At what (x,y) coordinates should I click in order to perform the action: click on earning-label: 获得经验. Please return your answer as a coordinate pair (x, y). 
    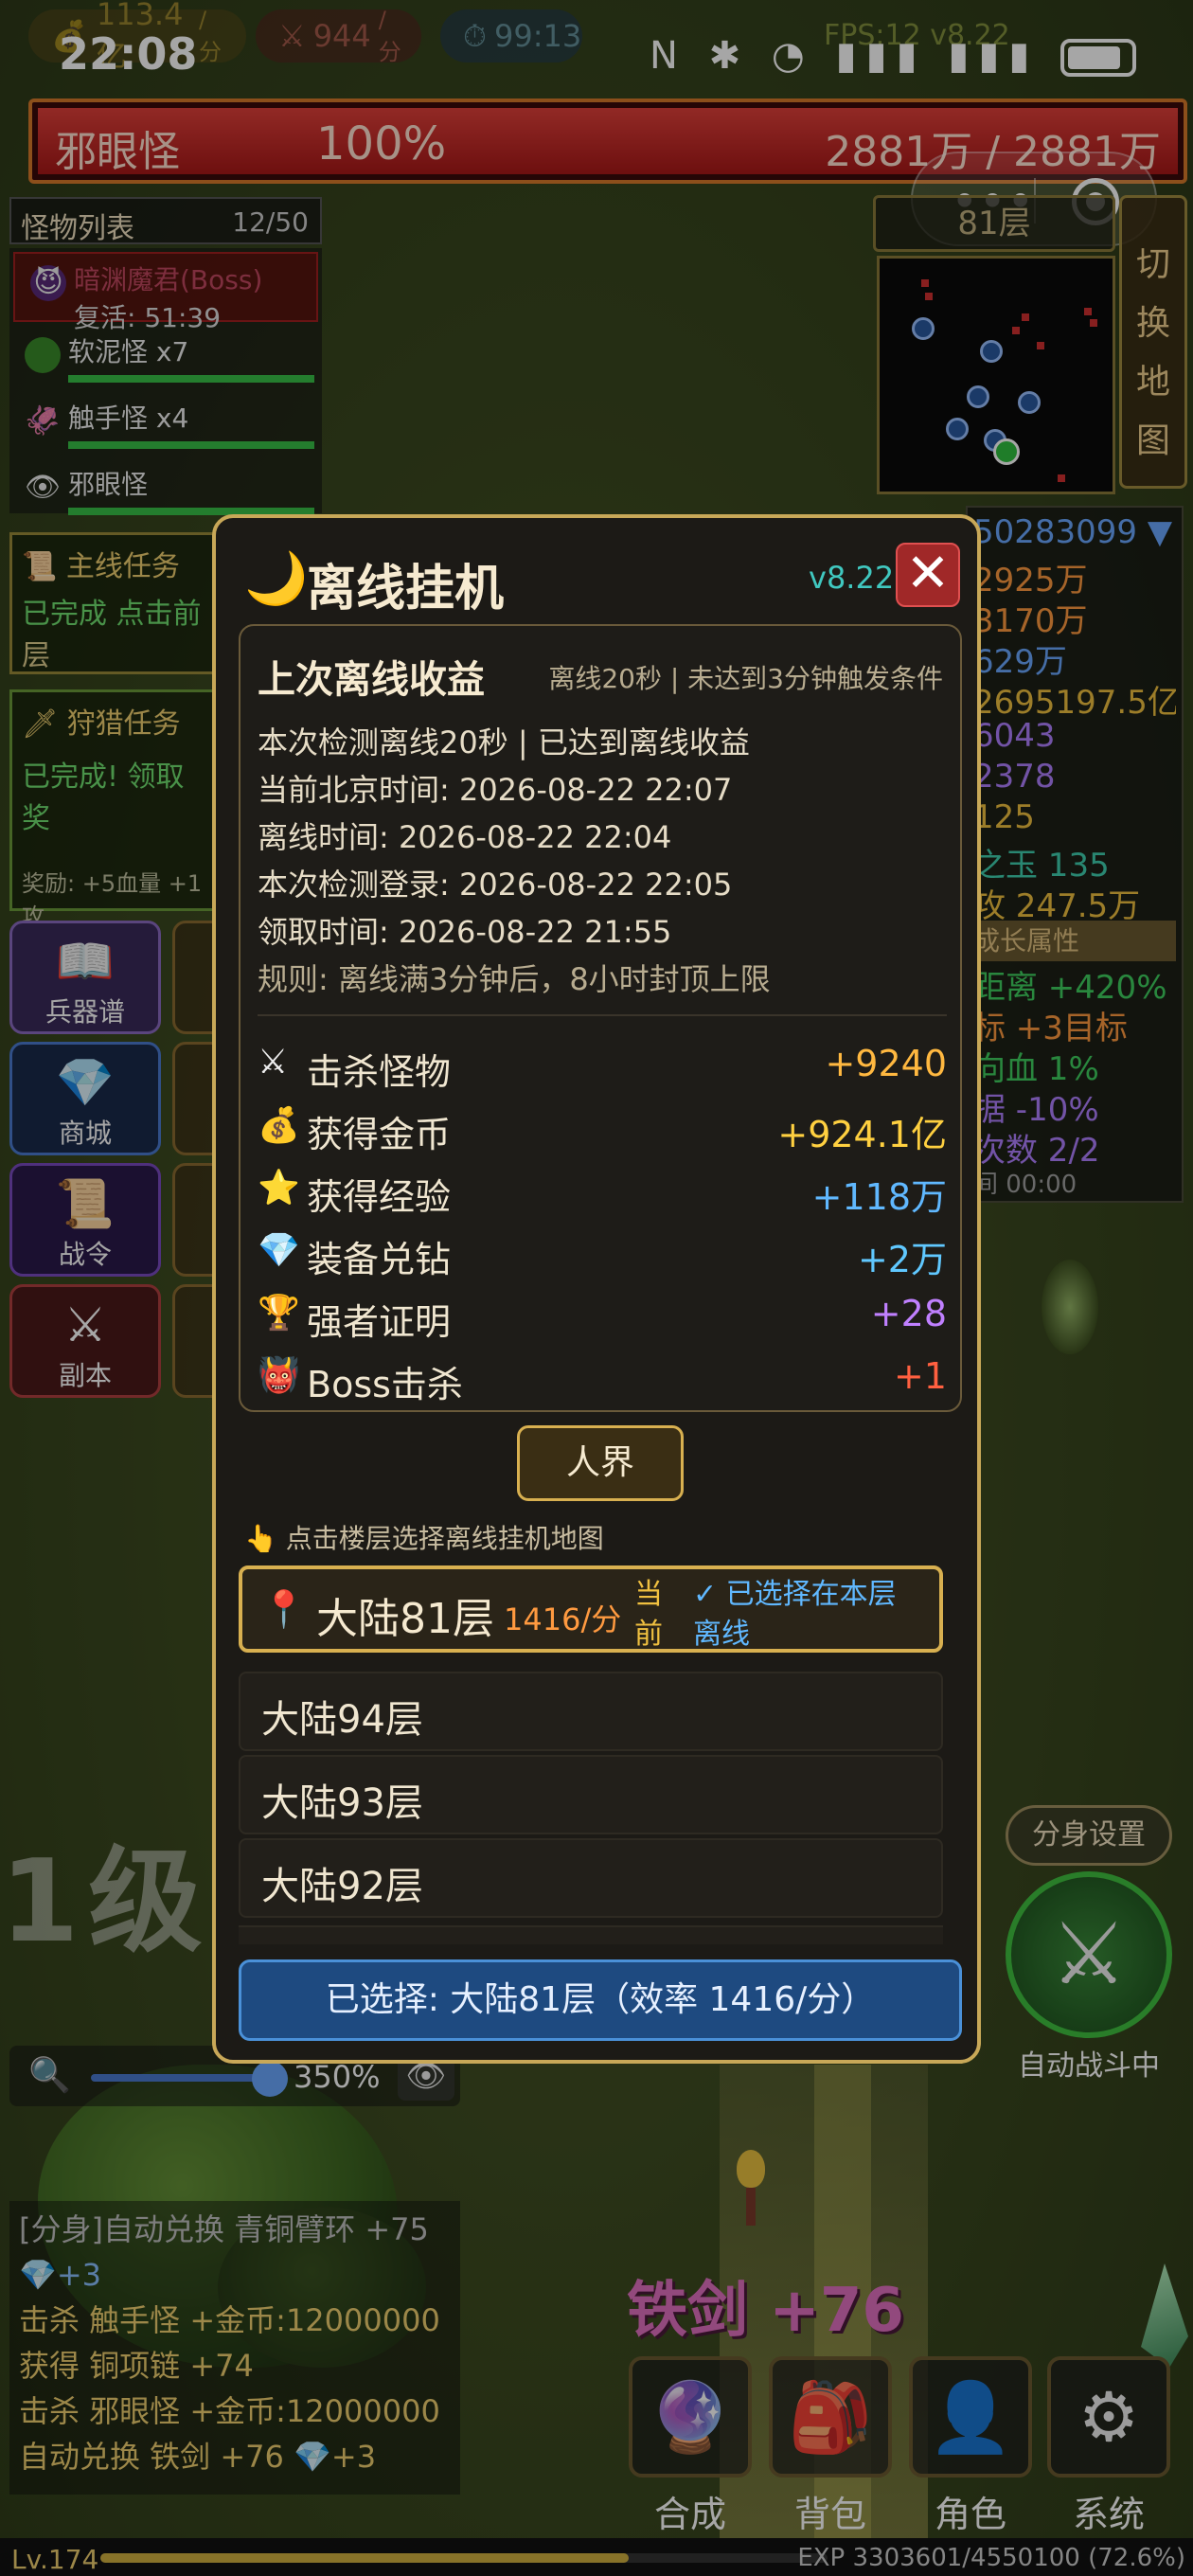
    Looking at the image, I should click on (379, 1197).